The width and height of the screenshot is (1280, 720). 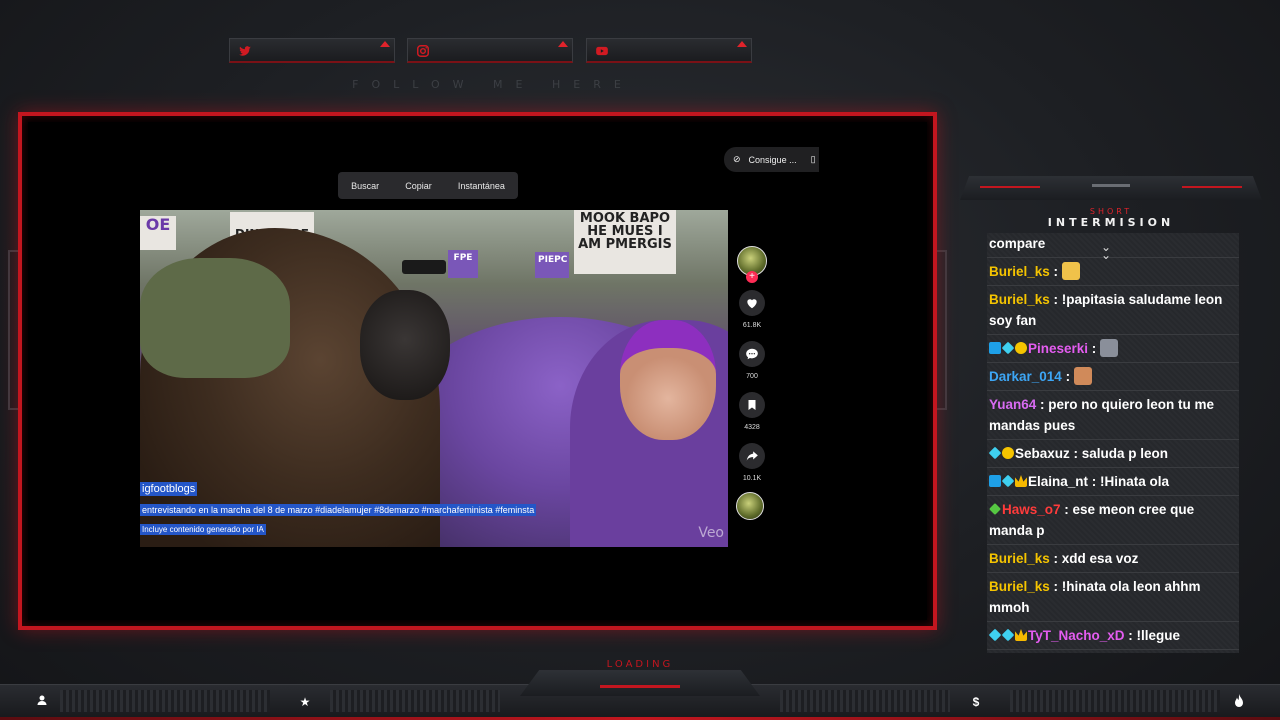 I want to click on youtube-icon, so click(x=602, y=51).